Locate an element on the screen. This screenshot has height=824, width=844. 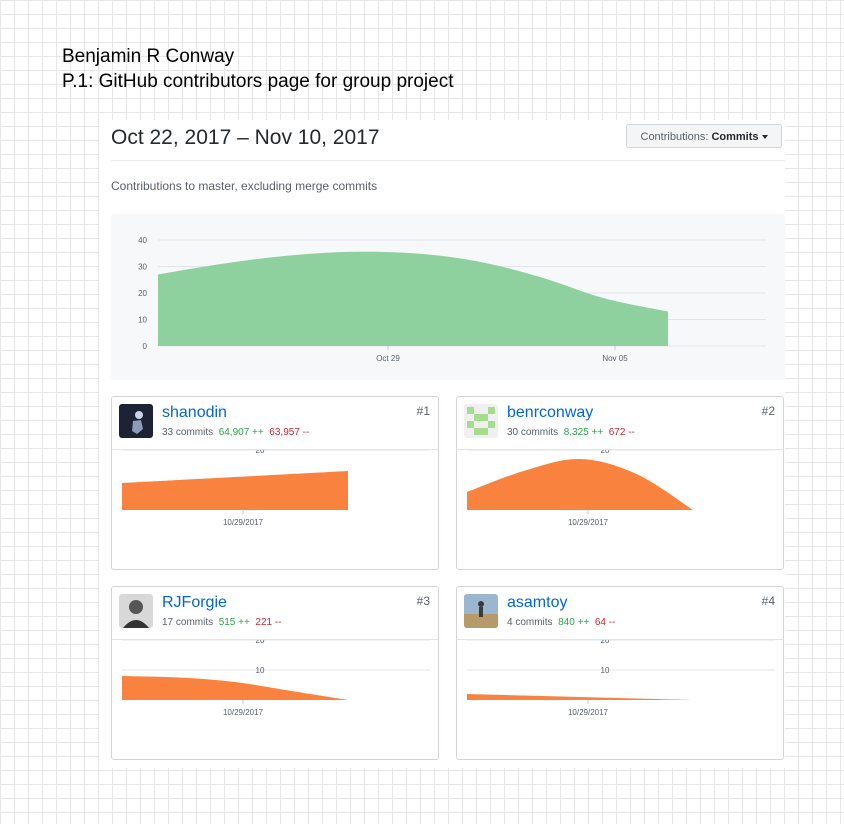
deletions-count: 63,957 -- is located at coordinates (289, 432).